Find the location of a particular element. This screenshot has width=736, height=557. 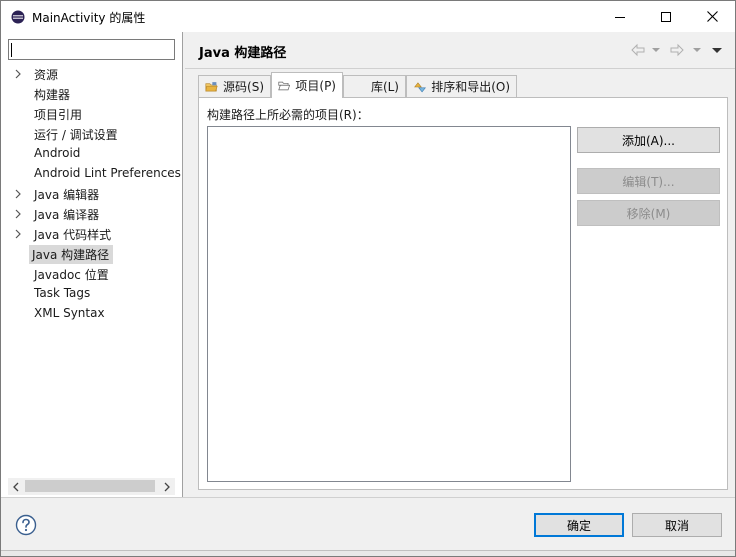

tree-item-label: 项目引用 is located at coordinates (58, 115).